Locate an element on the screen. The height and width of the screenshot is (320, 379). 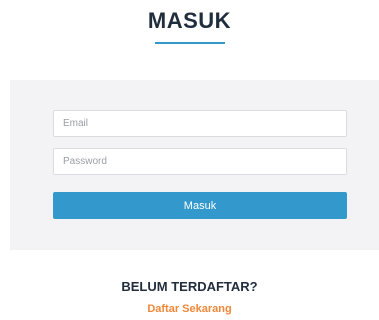
not-registered-text: BELUM TERDAFTAR? is located at coordinates (189, 286).